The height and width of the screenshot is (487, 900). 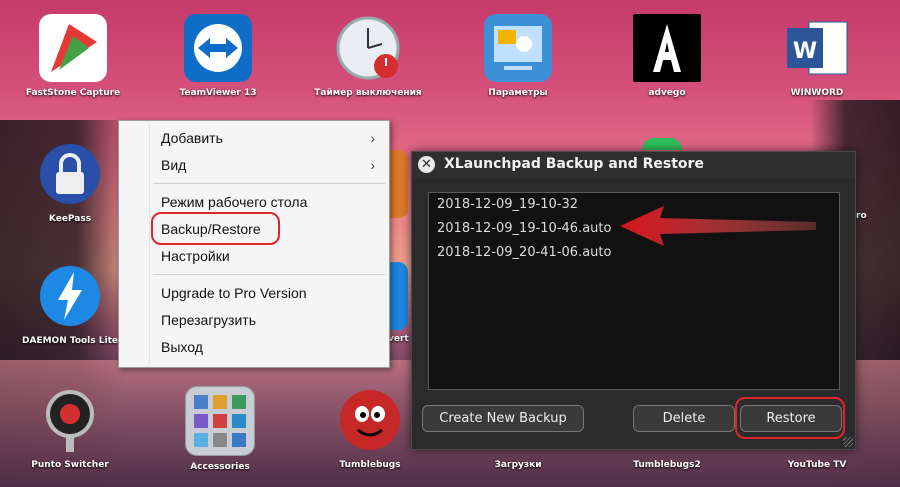 I want to click on menu-item-settings: Настройки, so click(x=254, y=256).